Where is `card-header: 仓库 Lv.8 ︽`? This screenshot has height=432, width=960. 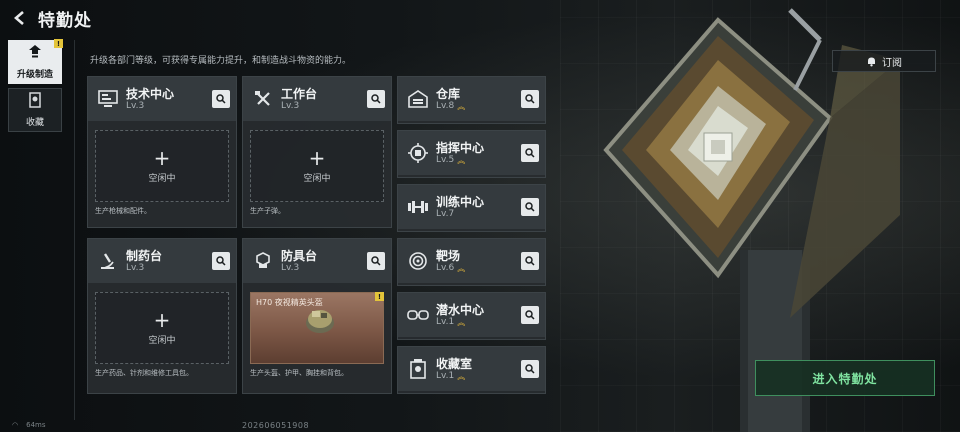
card-header: 仓库 Lv.8 ︽ is located at coordinates (471, 99).